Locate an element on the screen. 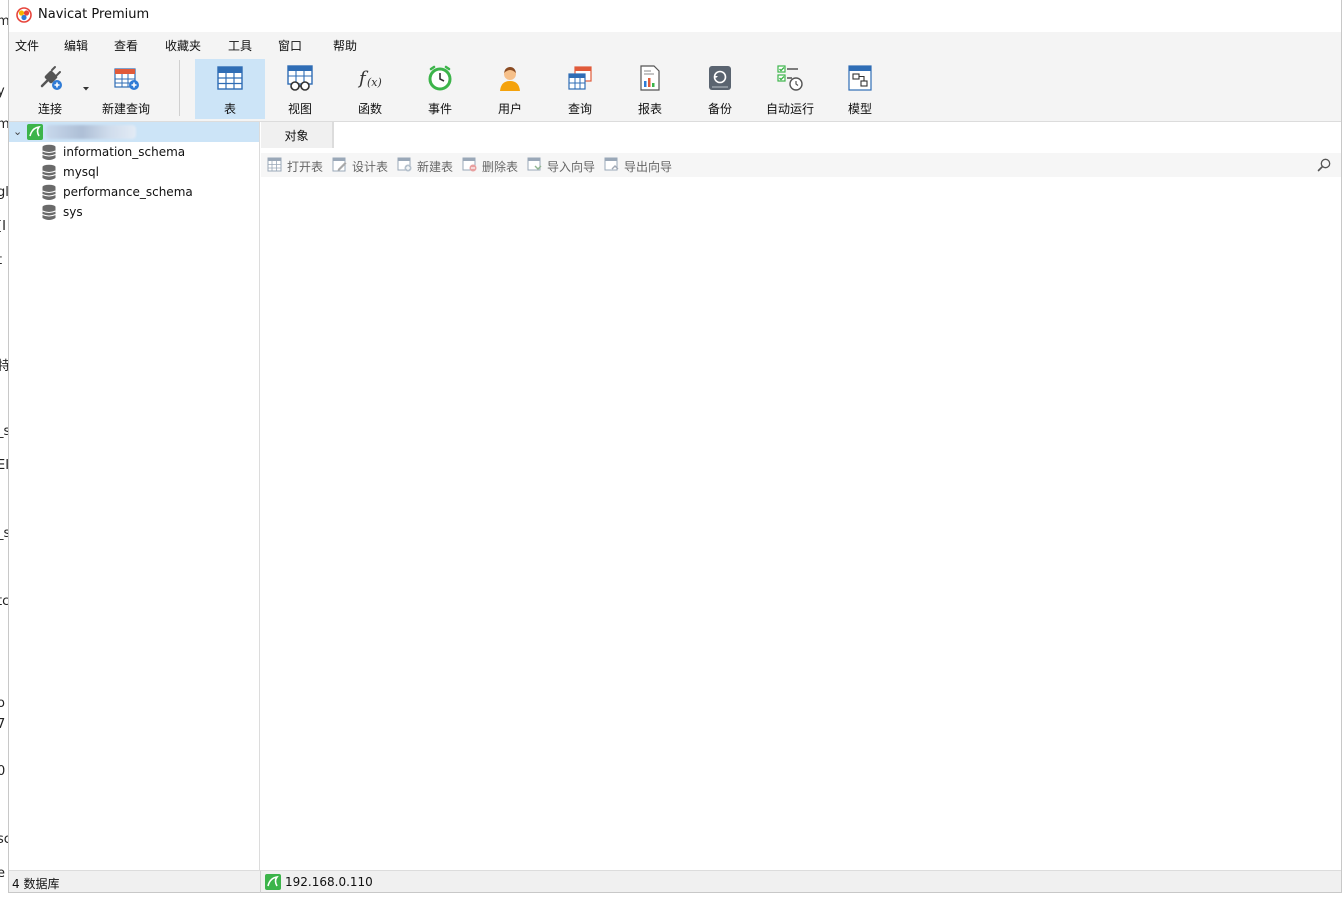  user-button: 用户 is located at coordinates (510, 89).